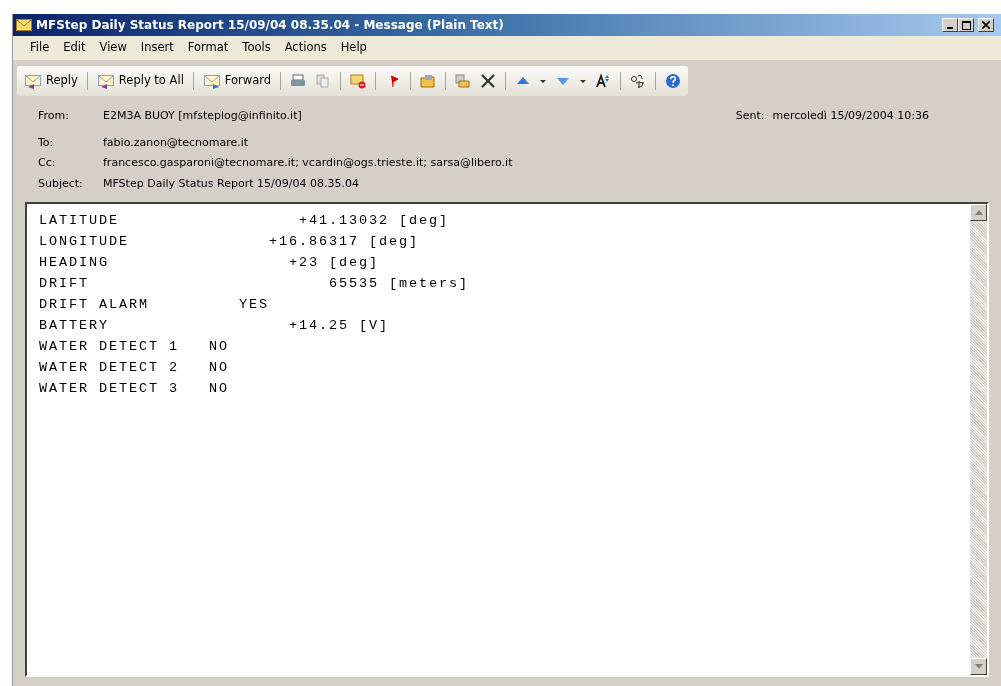  I want to click on field-value: MFStep Daily Status Report 15/09/04 08.35.04, so click(231, 183).